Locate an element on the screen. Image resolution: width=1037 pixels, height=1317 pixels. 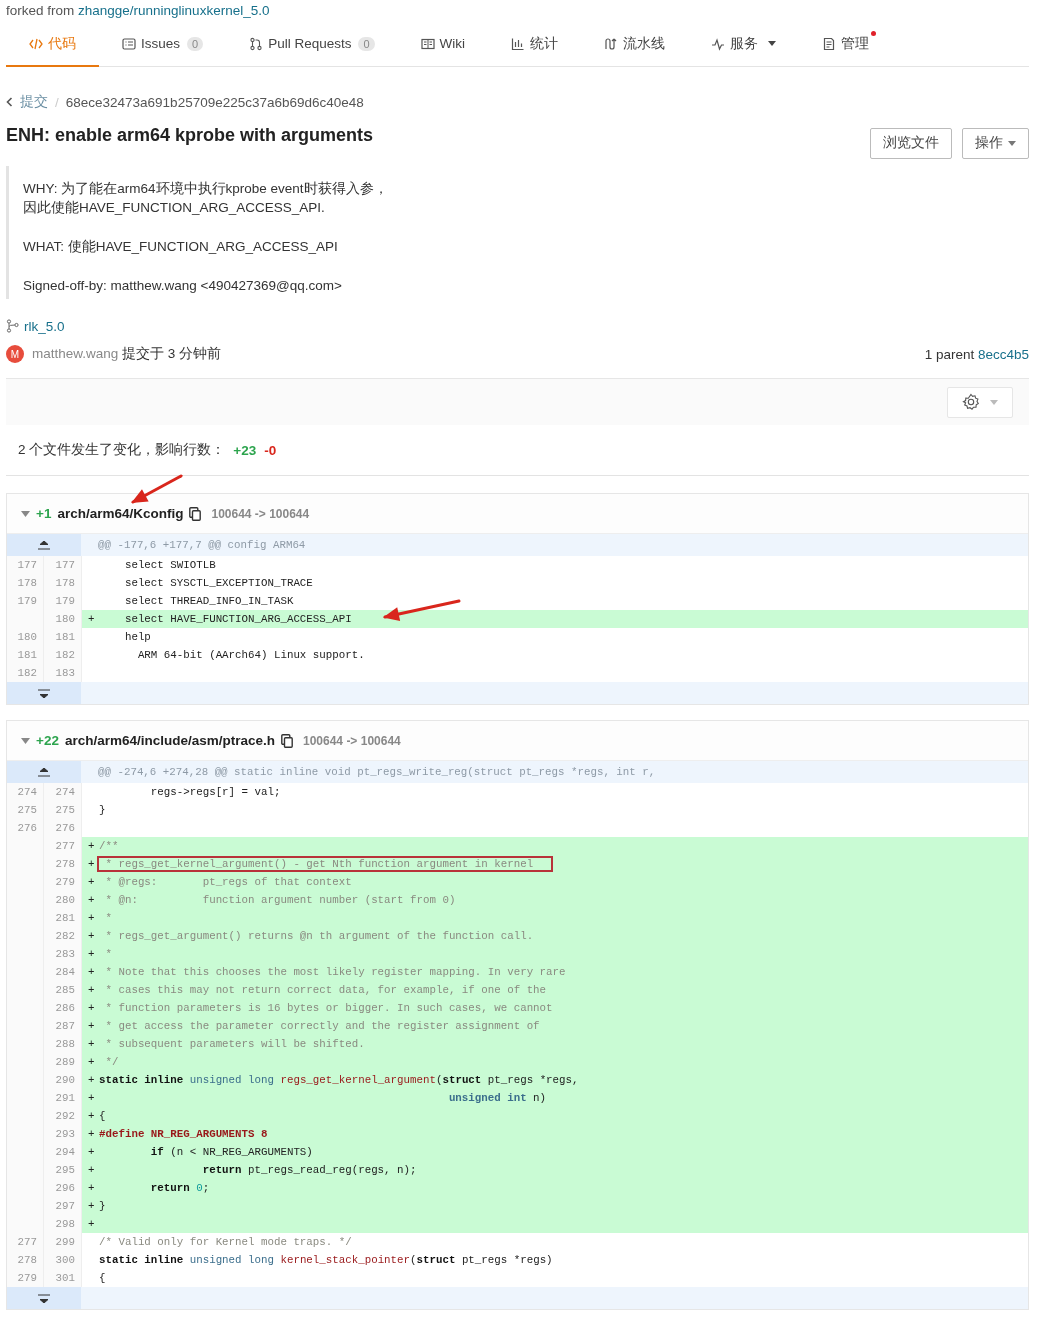
line-number: 280 is located at coordinates (63, 900).